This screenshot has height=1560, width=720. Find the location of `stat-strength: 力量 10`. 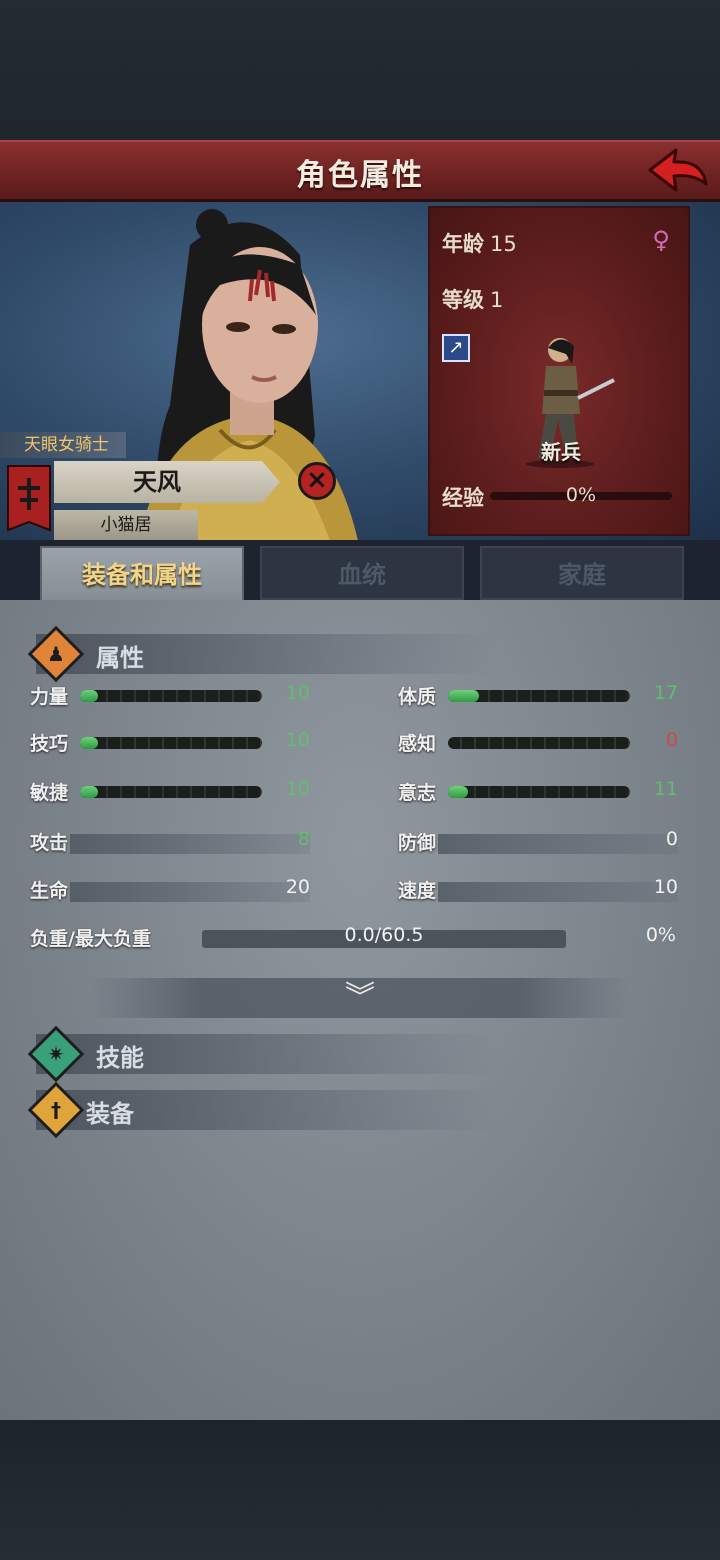

stat-strength: 力量 10 is located at coordinates (170, 697).